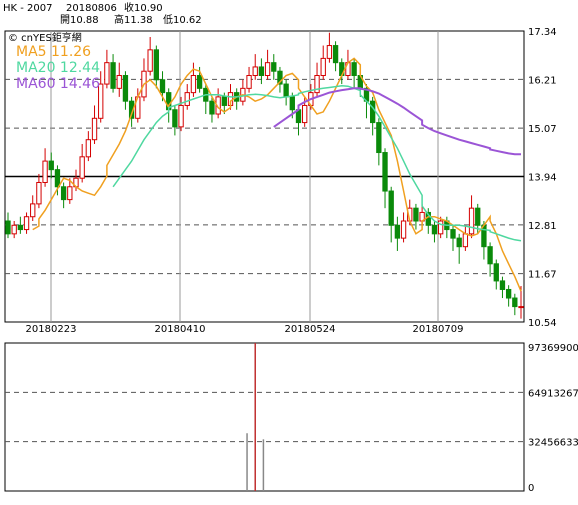 The image size is (578, 505). I want to click on price-y-tick-label: 13.94, so click(542, 178).